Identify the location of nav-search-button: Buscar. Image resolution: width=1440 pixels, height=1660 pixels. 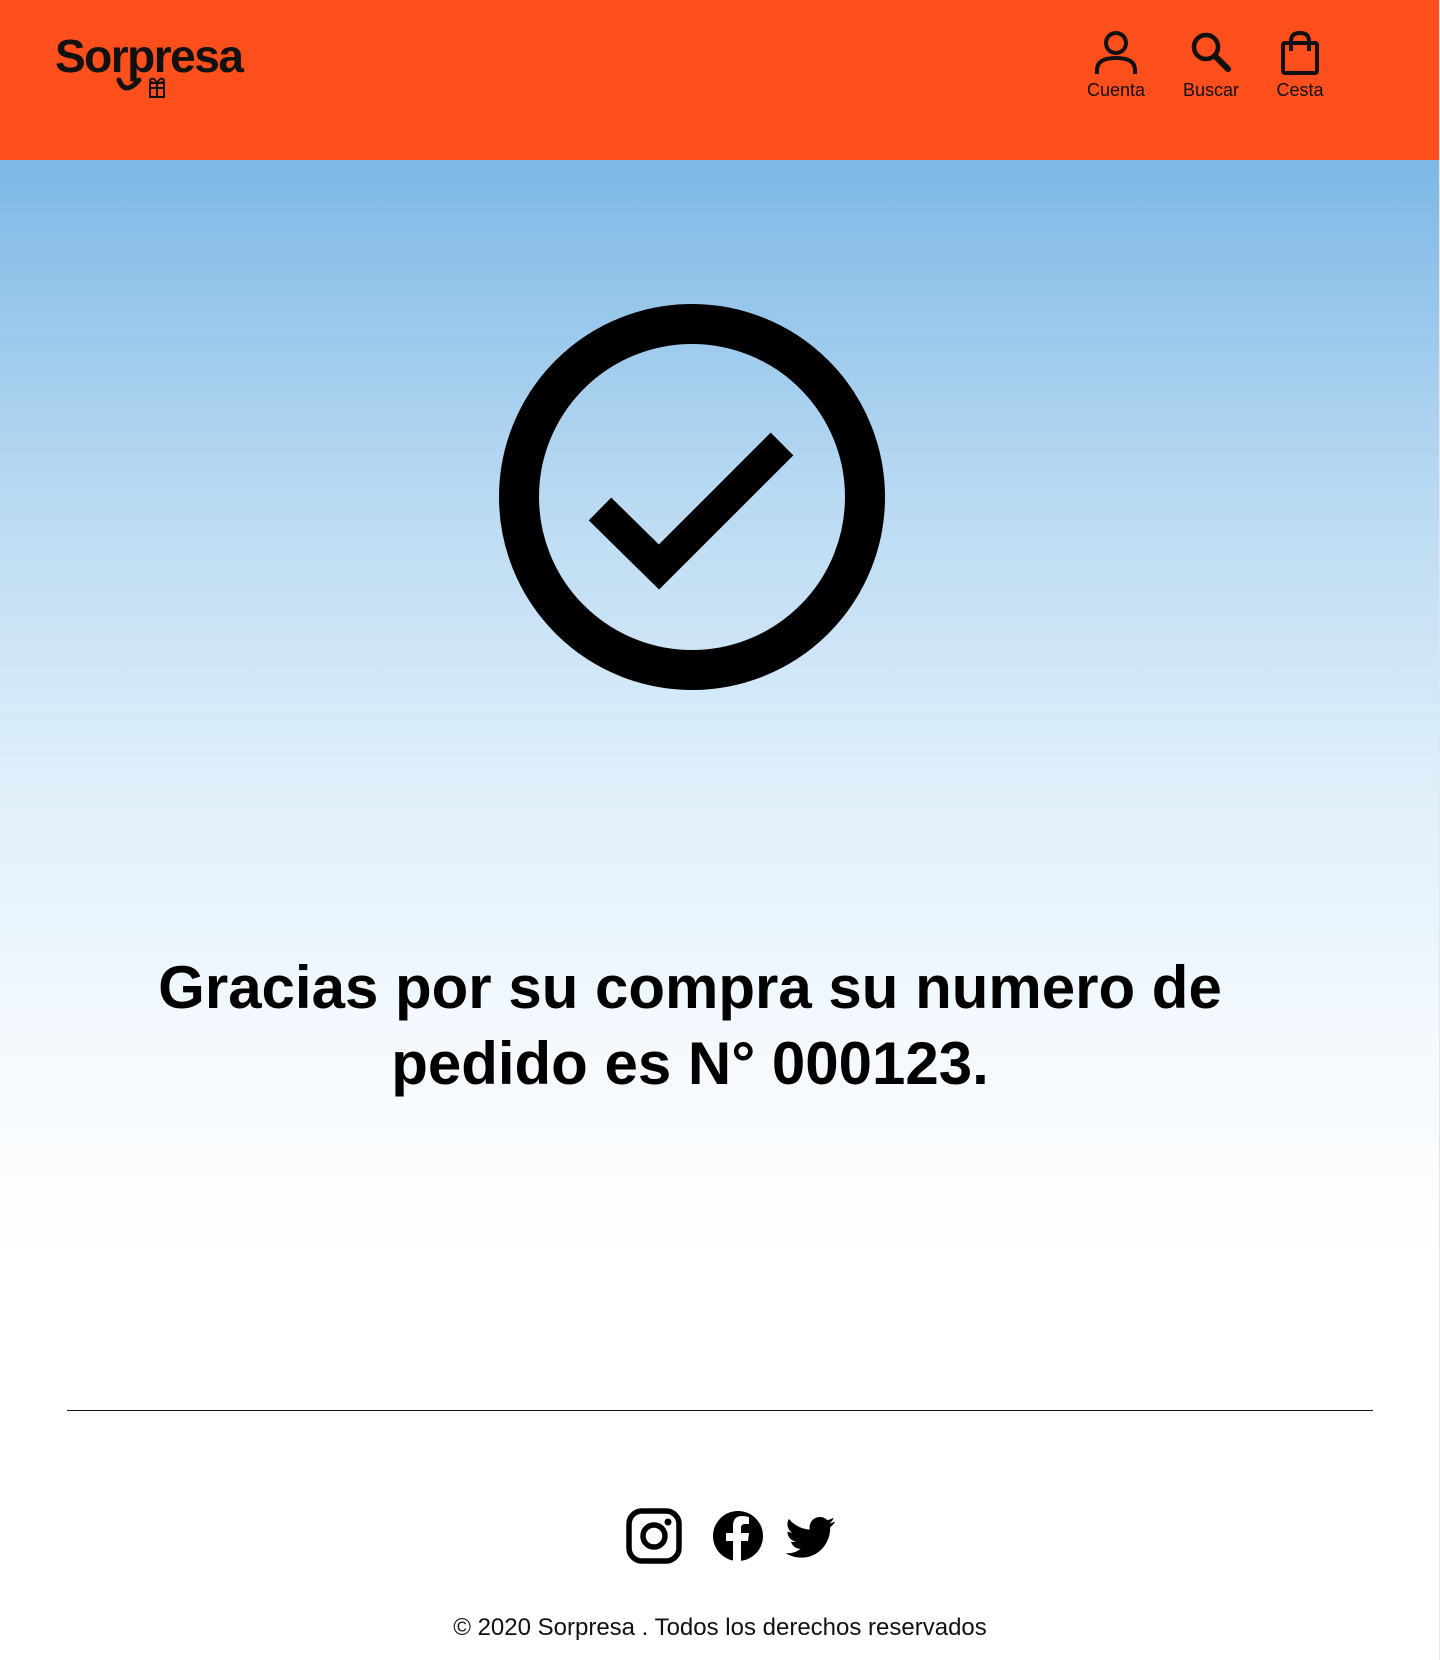
(1211, 70).